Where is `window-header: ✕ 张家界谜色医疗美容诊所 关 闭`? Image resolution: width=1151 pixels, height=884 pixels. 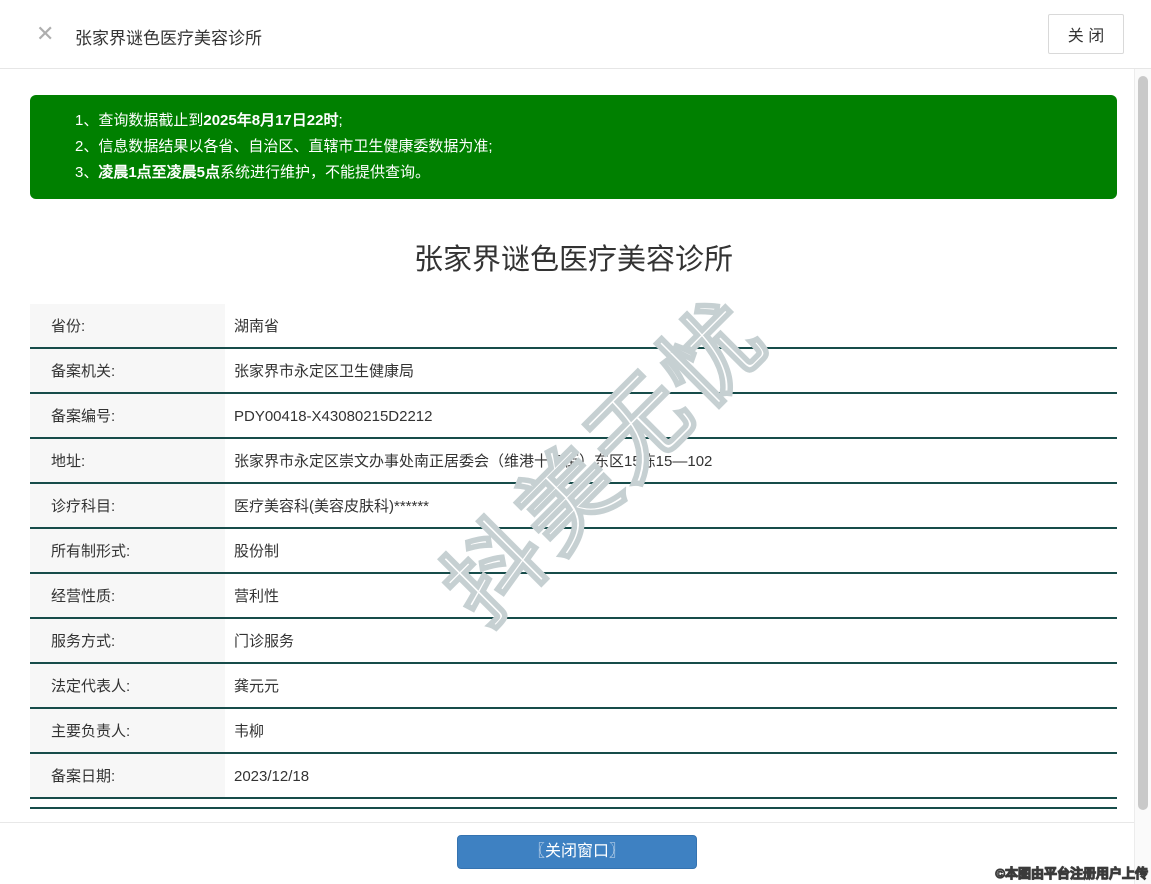 window-header: ✕ 张家界谜色医疗美容诊所 关 闭 is located at coordinates (575, 34).